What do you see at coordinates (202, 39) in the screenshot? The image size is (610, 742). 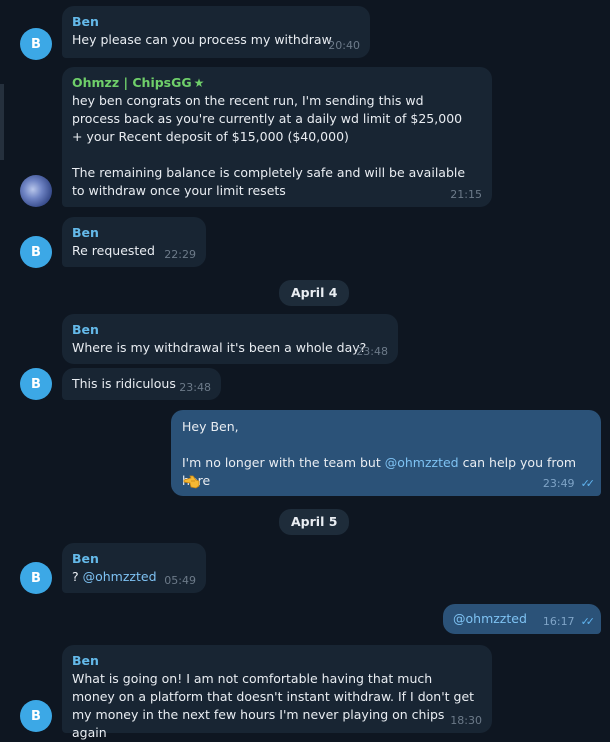 I see `message-text: Hey please can you process my withdraw` at bounding box center [202, 39].